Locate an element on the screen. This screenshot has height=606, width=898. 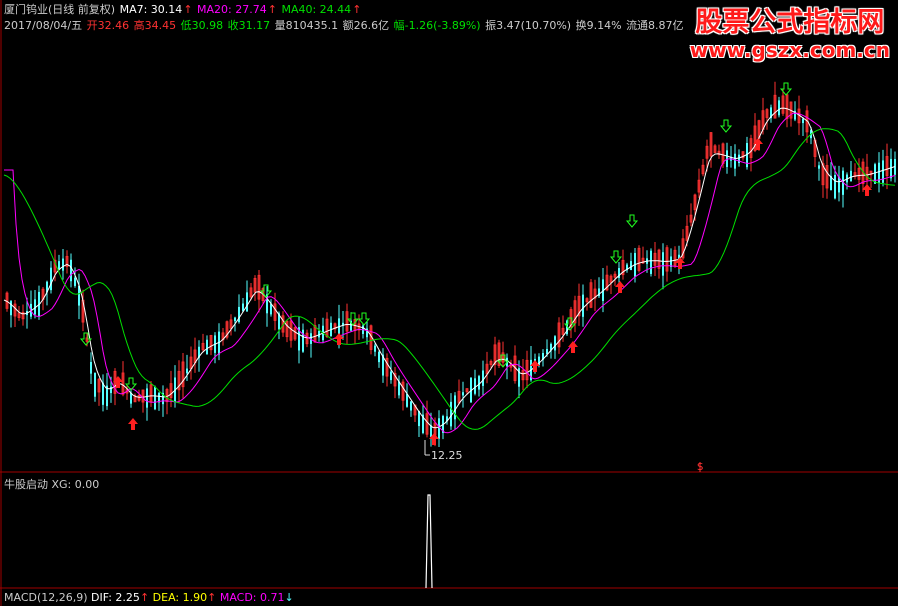
high-label: 高34.45 is located at coordinates (155, 25).